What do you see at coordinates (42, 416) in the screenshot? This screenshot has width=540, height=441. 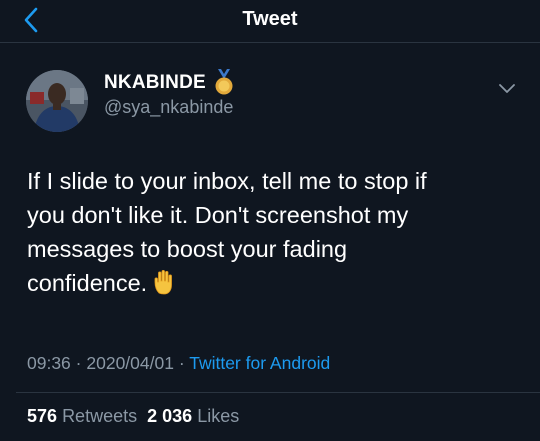 I see `retweets-count: 576` at bounding box center [42, 416].